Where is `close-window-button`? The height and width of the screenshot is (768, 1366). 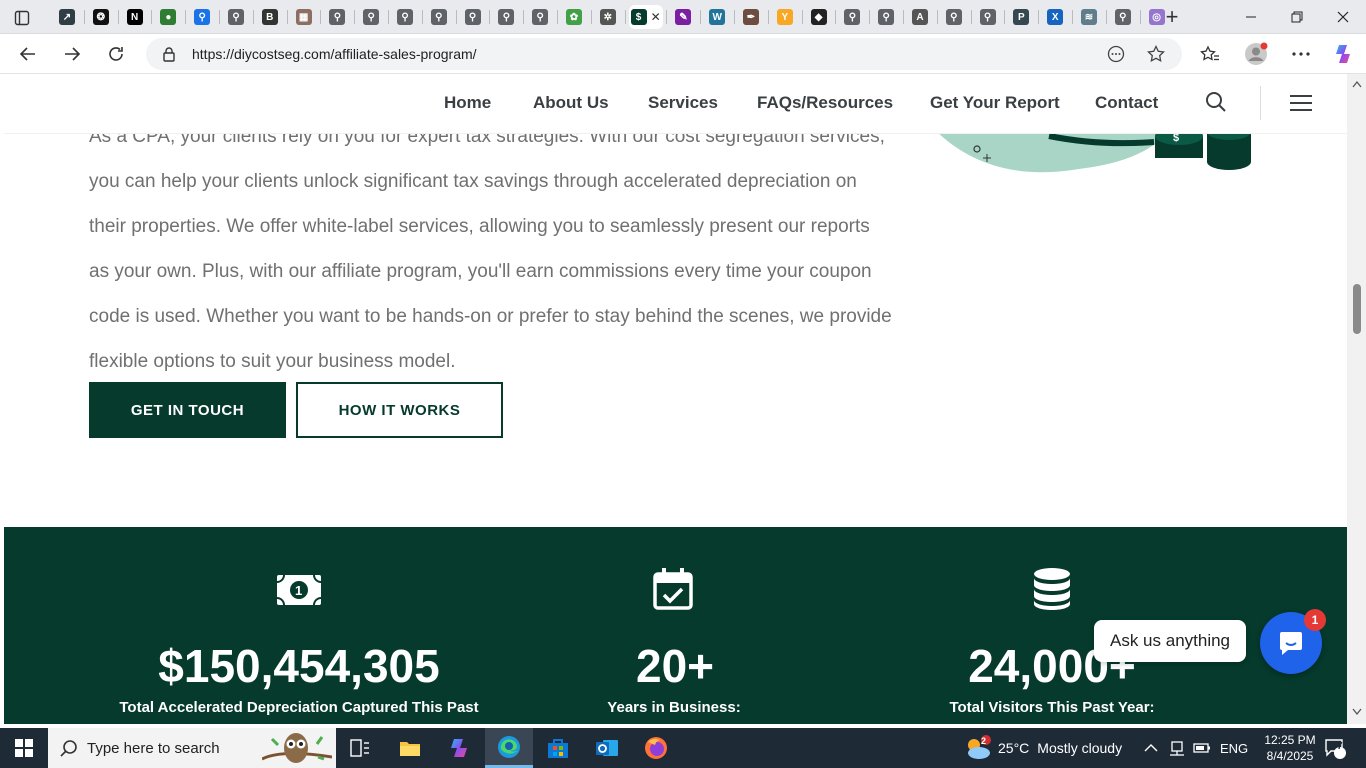 close-window-button is located at coordinates (1343, 17).